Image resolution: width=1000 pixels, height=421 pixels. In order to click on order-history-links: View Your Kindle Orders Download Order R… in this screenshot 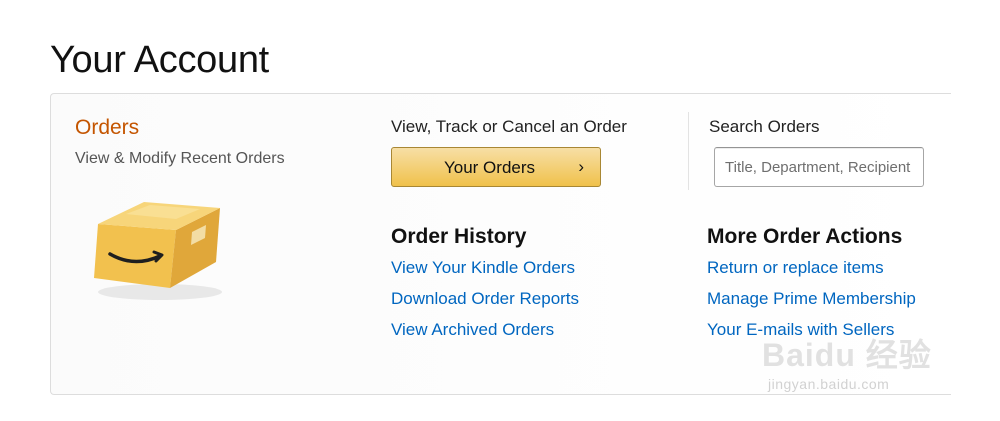, I will do `click(485, 304)`.